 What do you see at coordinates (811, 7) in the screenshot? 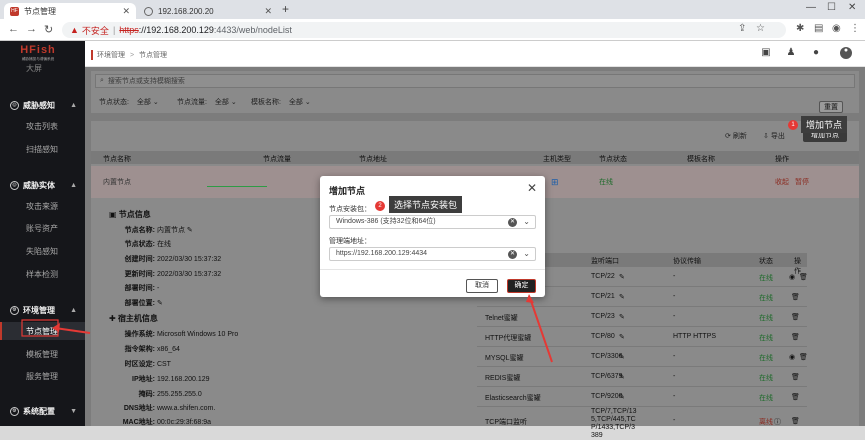
I see `minimize-icon: —` at bounding box center [811, 7].